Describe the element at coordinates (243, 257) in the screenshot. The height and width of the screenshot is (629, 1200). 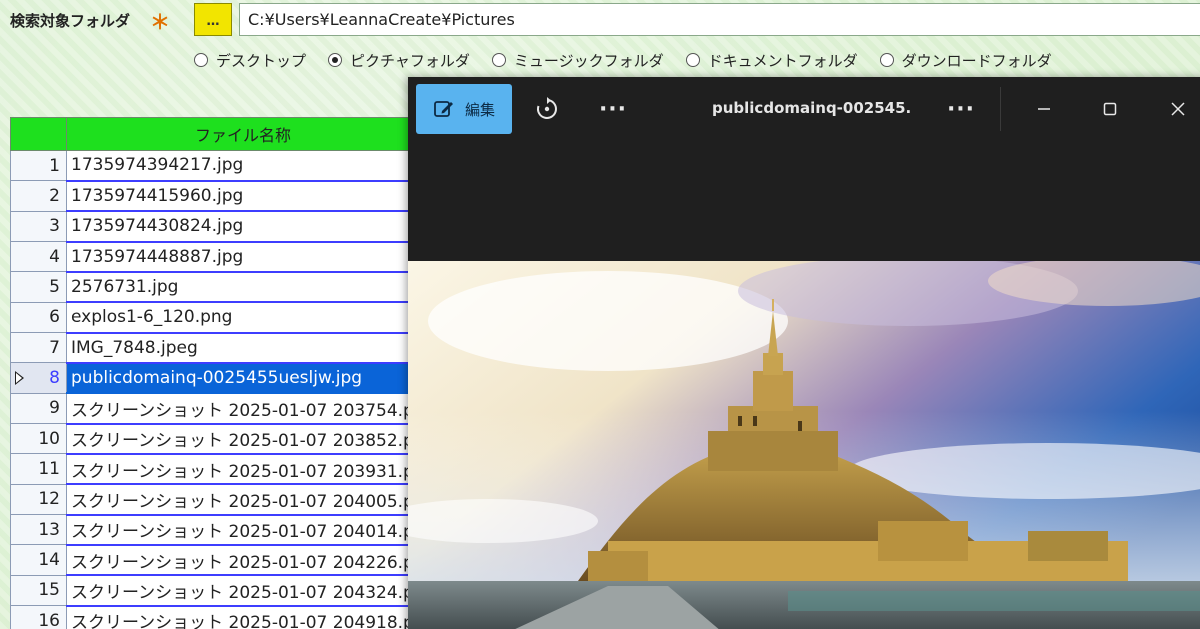
I see `file-name-cell: 1735974448887.jpg` at that location.